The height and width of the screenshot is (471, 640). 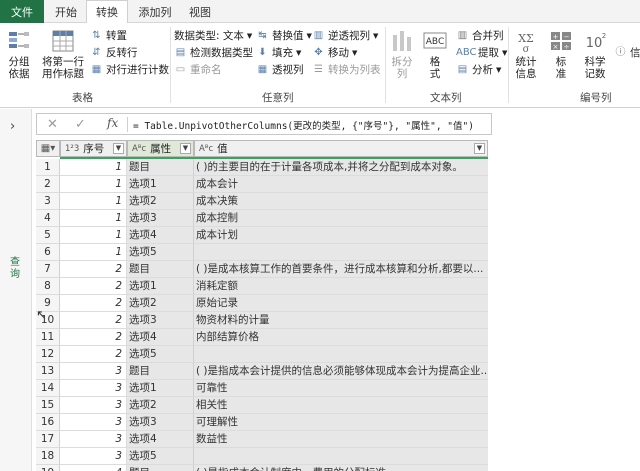 I want to click on convert-to-list-button: ☰ 转换为列表, so click(x=346, y=70).